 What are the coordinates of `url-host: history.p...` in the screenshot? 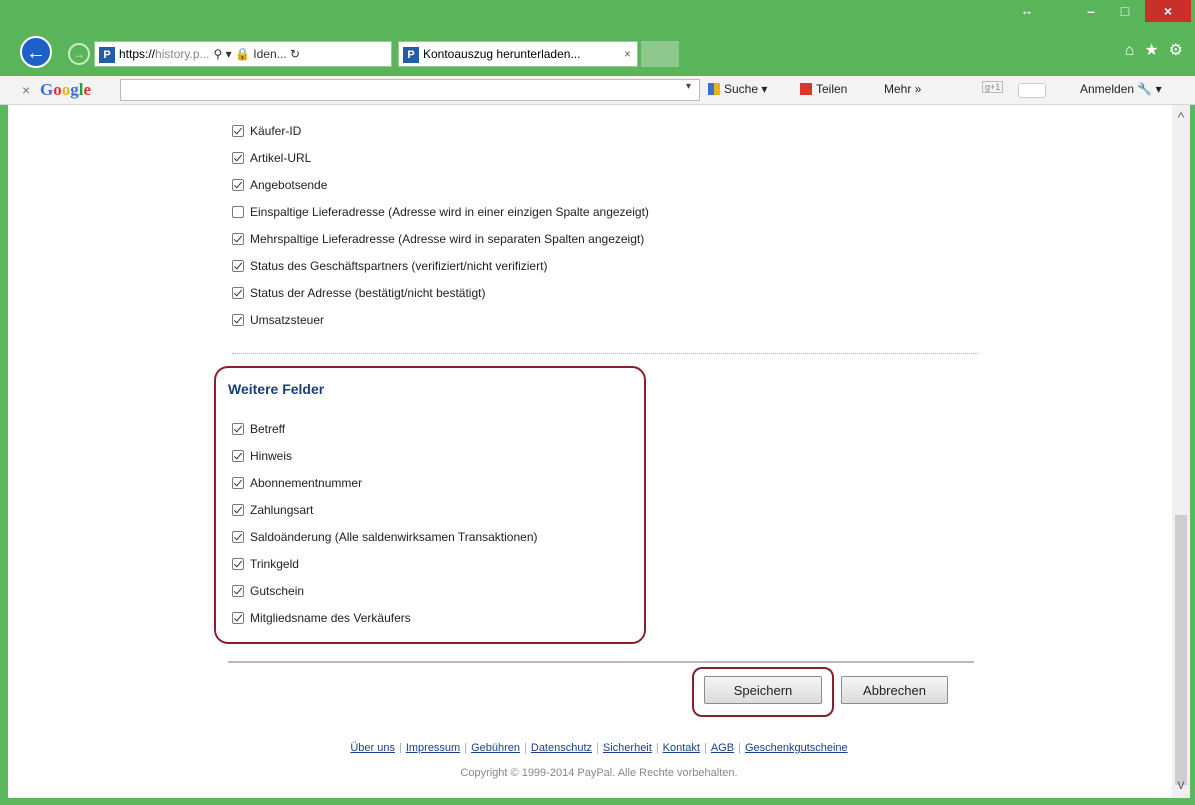 It's located at (182, 54).